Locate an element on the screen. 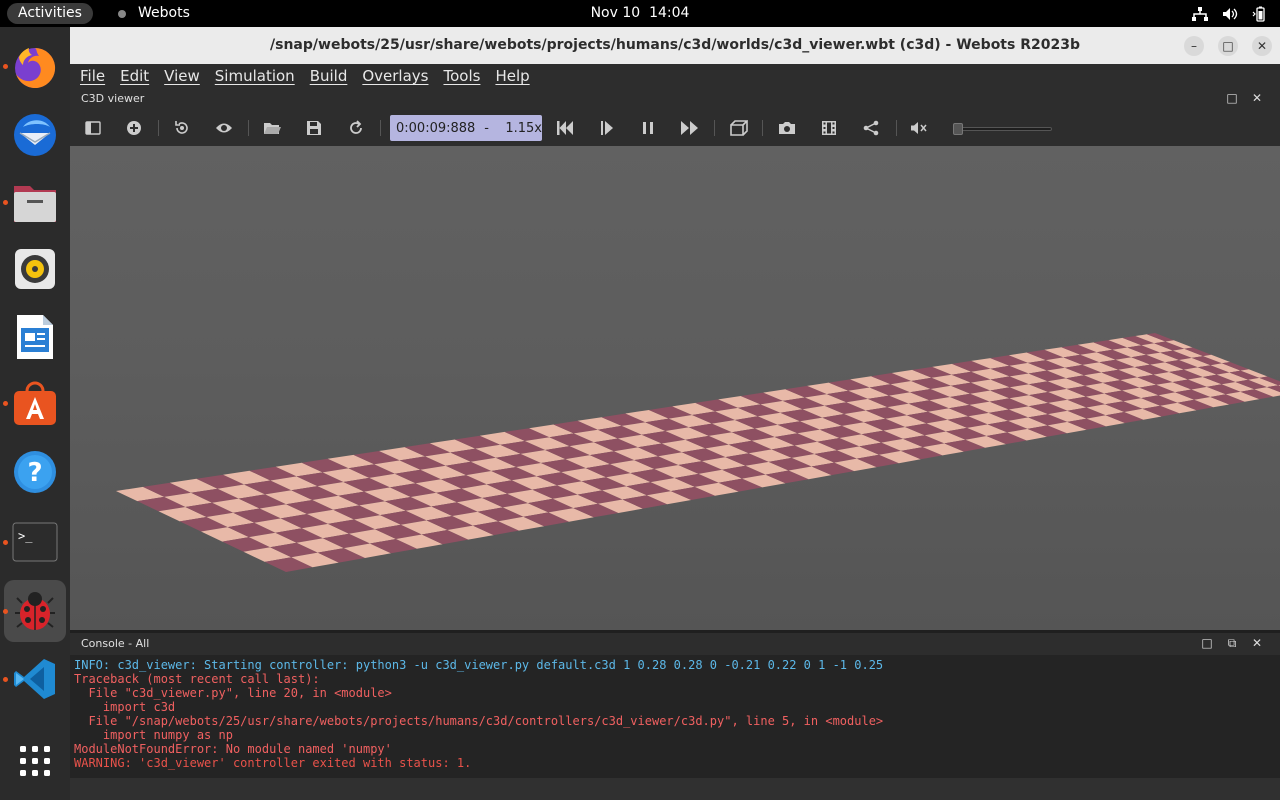 The height and width of the screenshot is (800, 1280). step-button is located at coordinates (607, 128).